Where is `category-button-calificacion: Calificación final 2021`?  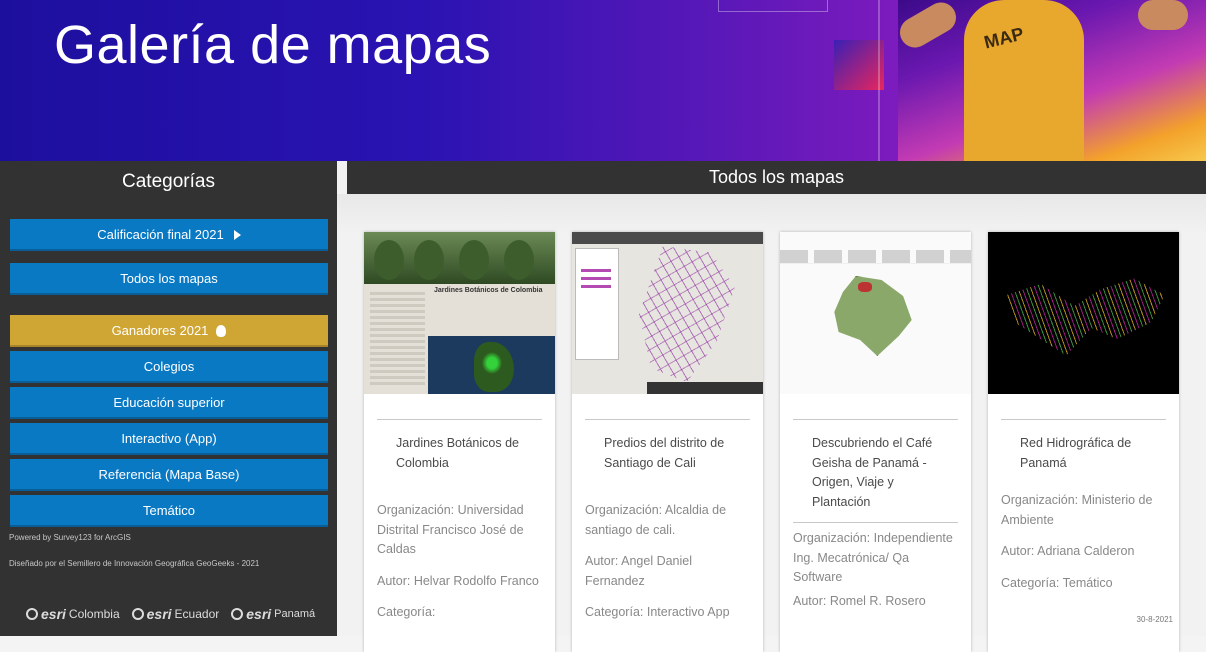
category-button-calificacion: Calificación final 2021 is located at coordinates (169, 235).